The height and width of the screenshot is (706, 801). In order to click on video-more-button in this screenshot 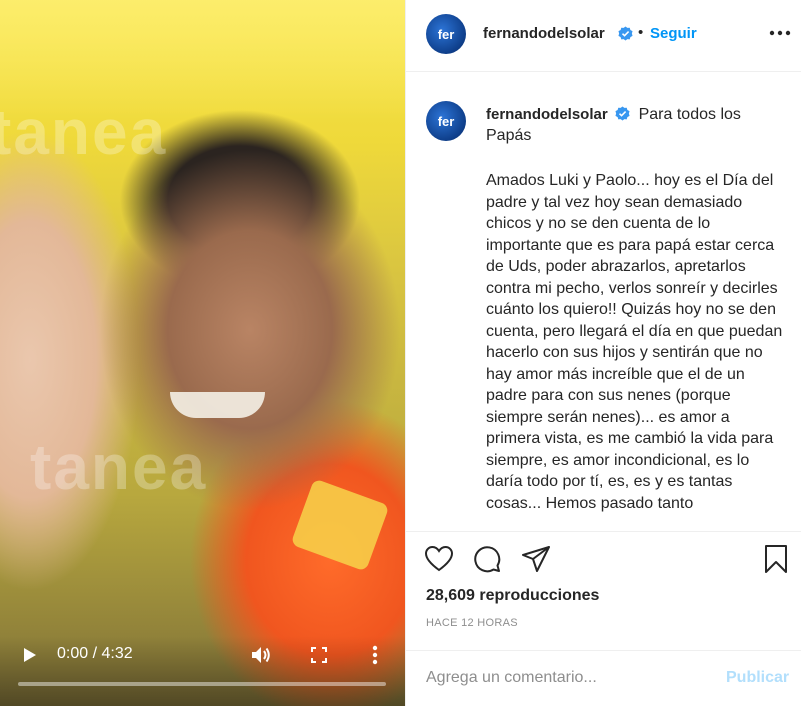, I will do `click(375, 655)`.